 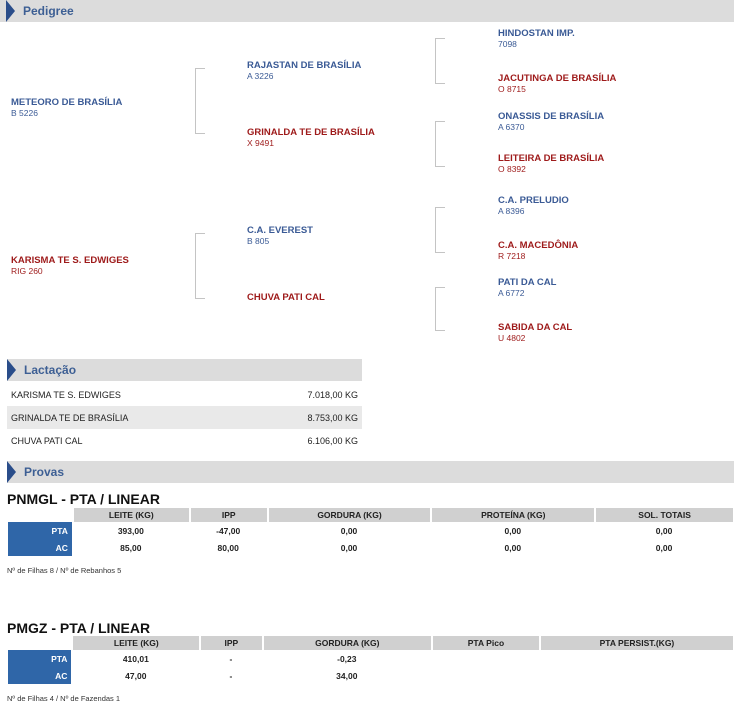 What do you see at coordinates (184, 370) in the screenshot?
I see `lactacao-section-header: Lactação` at bounding box center [184, 370].